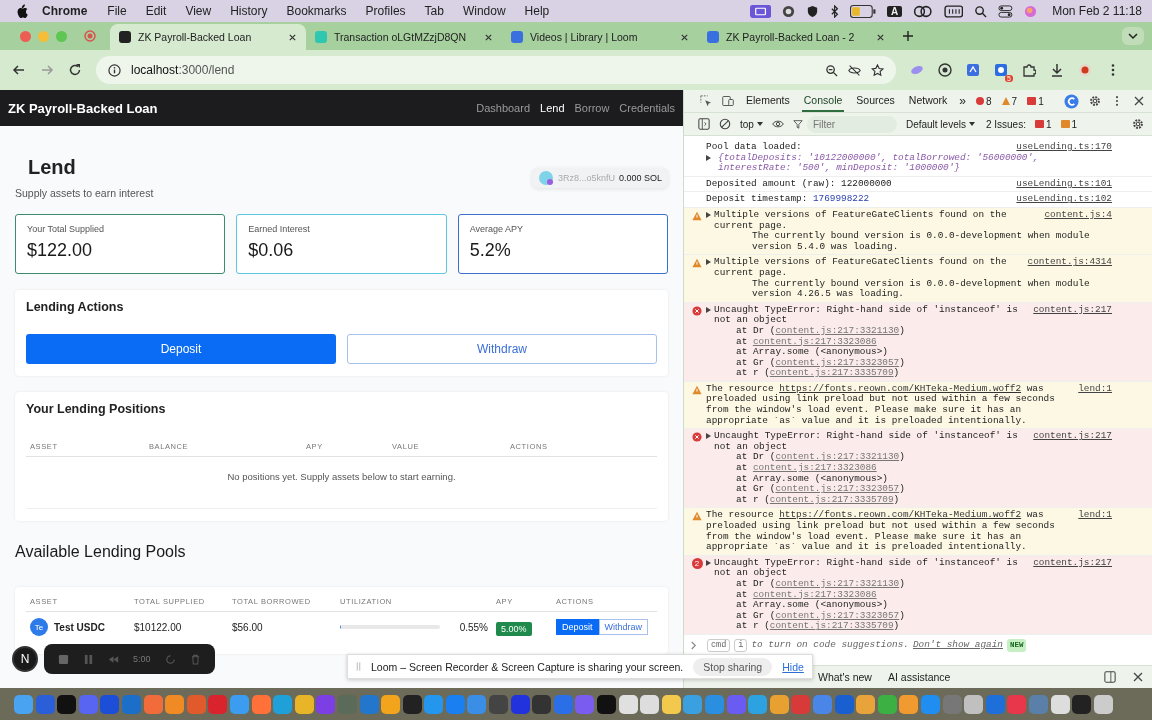 The width and height of the screenshot is (1152, 720). I want to click on restart-icon, so click(170, 659).